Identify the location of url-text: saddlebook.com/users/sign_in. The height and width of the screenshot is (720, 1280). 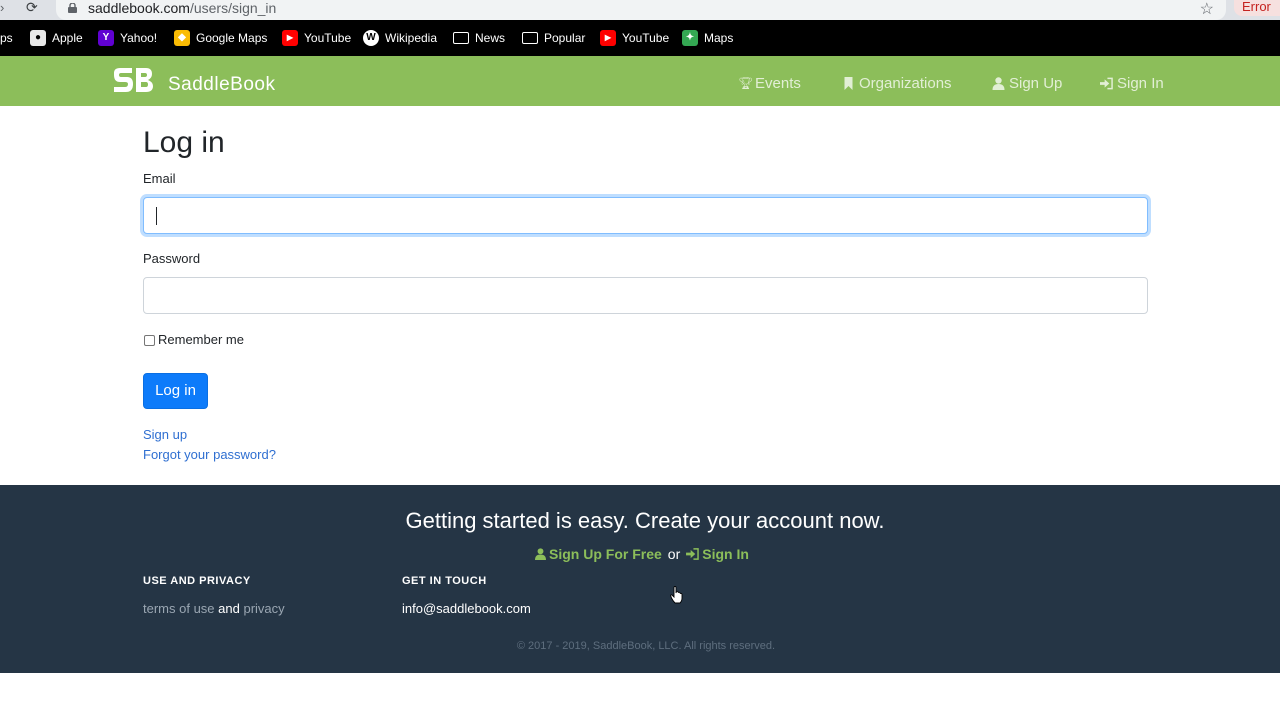
(182, 8).